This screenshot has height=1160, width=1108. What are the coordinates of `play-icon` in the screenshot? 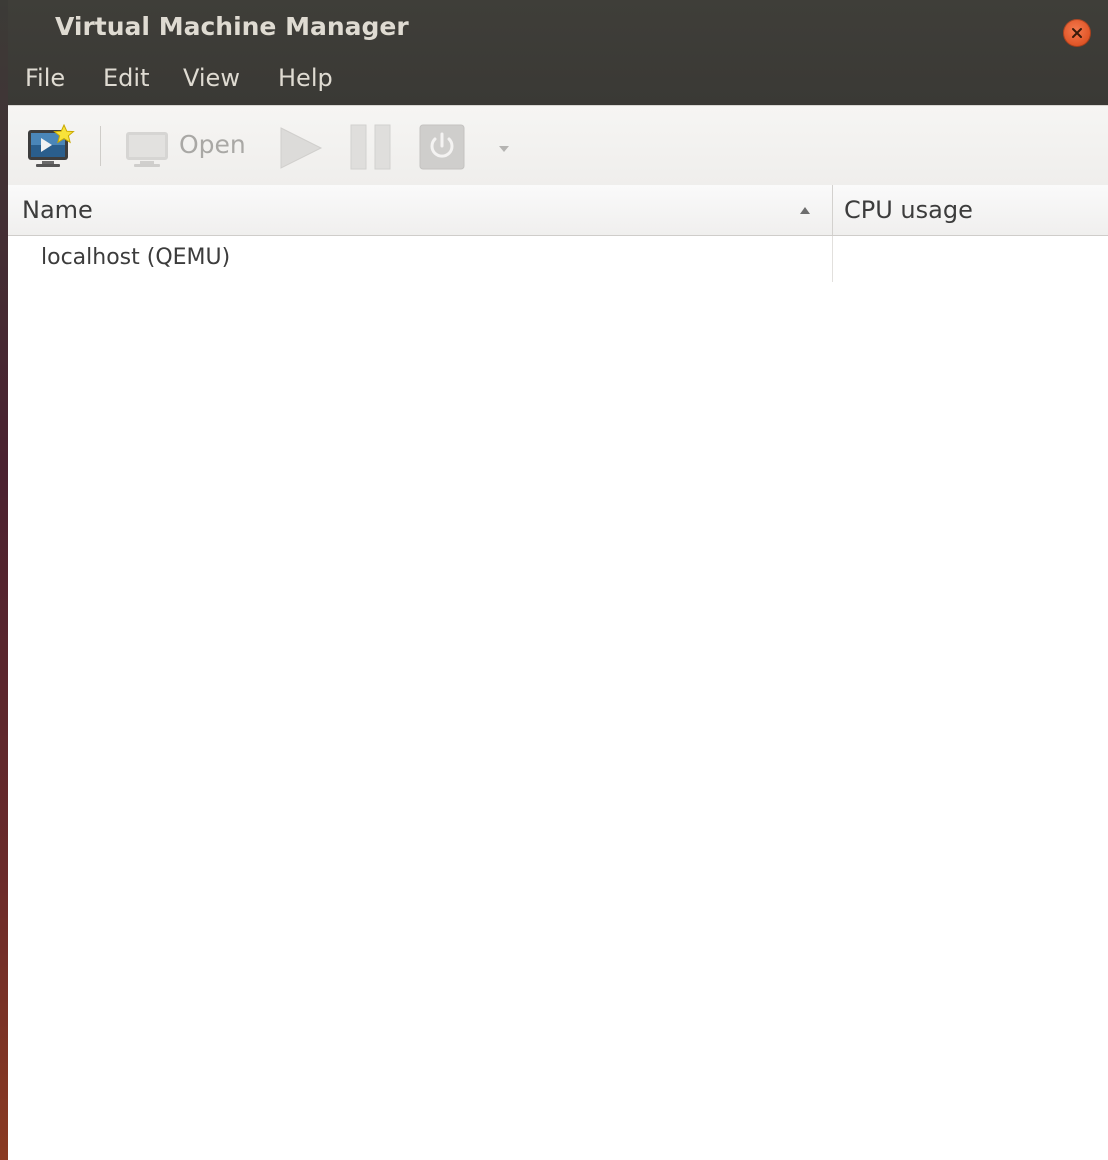 It's located at (301, 148).